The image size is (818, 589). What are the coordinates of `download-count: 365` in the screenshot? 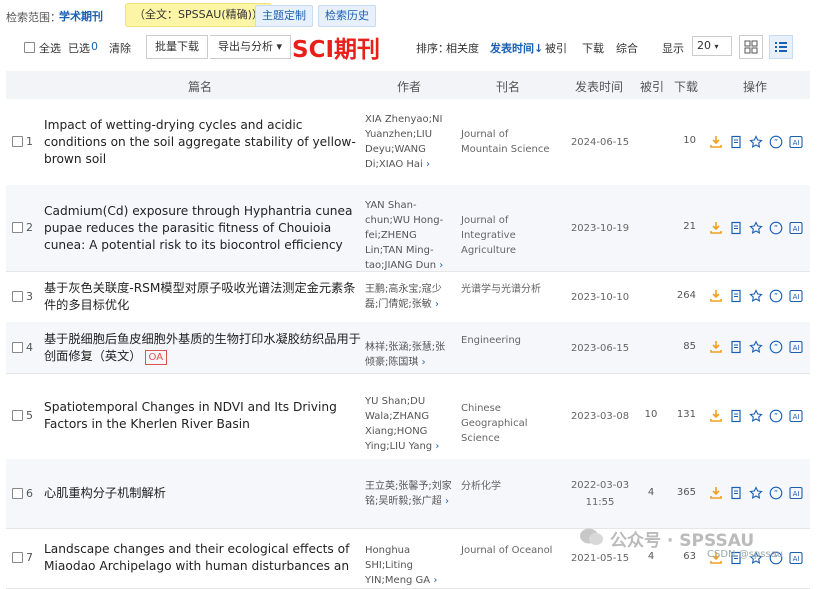 It's located at (686, 492).